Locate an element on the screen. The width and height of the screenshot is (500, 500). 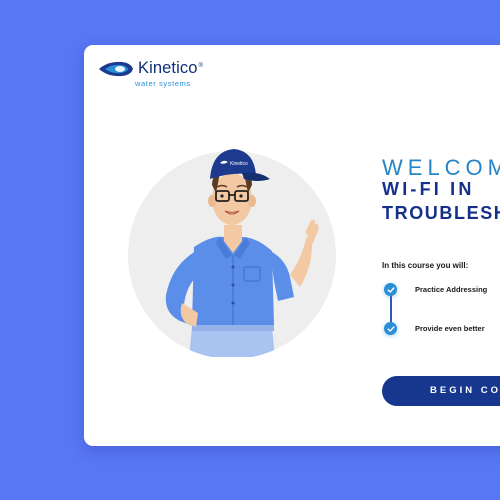
cap-logo-text: Kinetico is located at coordinates (239, 164).